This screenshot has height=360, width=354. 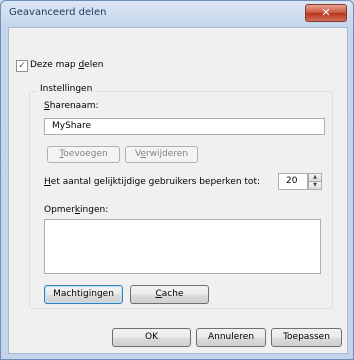 I want to click on comments-label: Opmerkingen:, so click(x=76, y=210).